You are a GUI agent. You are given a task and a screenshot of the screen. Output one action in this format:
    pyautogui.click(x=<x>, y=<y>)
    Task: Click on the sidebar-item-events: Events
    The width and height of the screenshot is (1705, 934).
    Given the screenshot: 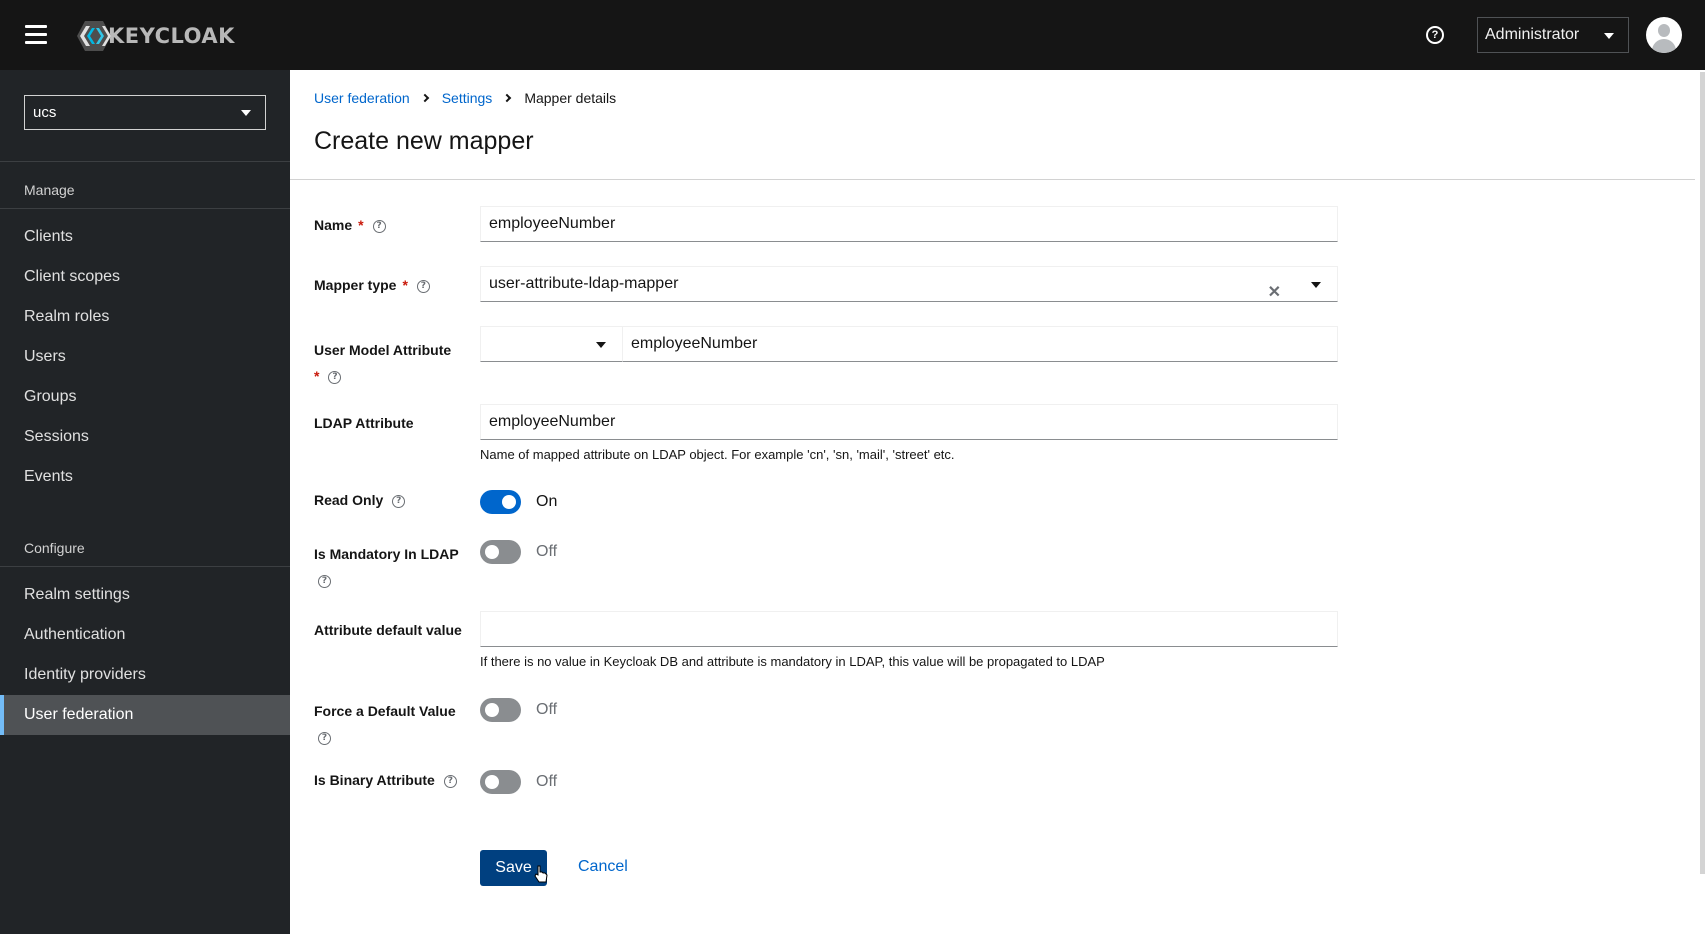 What is the action you would take?
    pyautogui.click(x=145, y=477)
    